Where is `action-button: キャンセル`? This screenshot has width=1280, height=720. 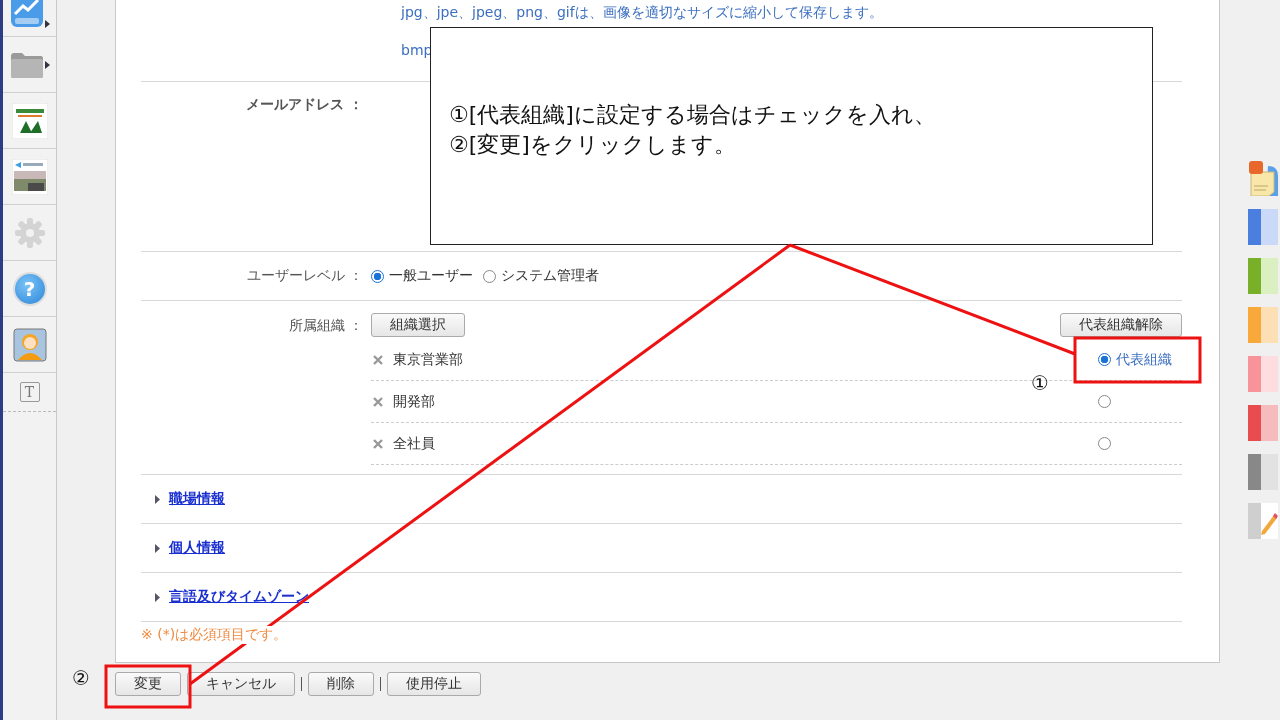 action-button: キャンセル is located at coordinates (241, 684).